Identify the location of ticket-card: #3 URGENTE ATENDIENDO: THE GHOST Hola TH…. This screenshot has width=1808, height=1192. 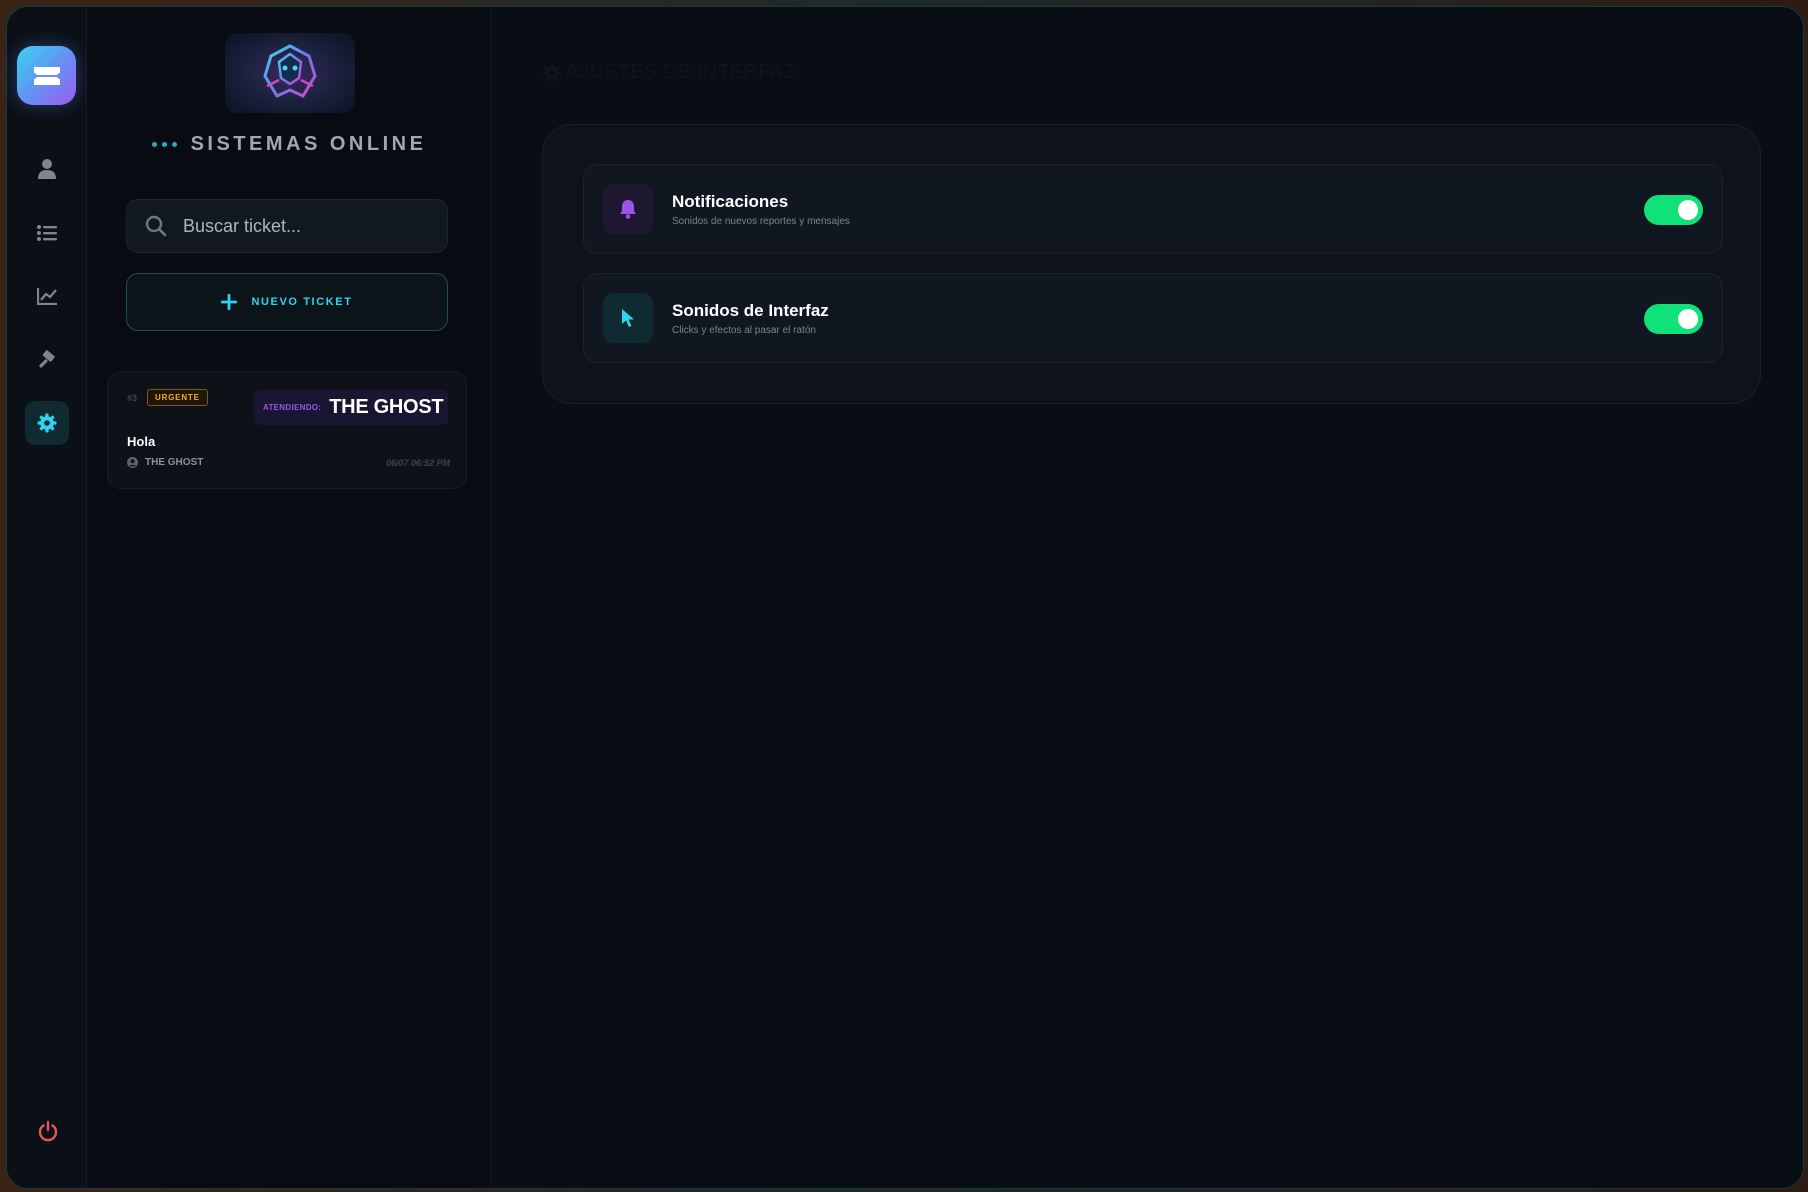
(287, 430).